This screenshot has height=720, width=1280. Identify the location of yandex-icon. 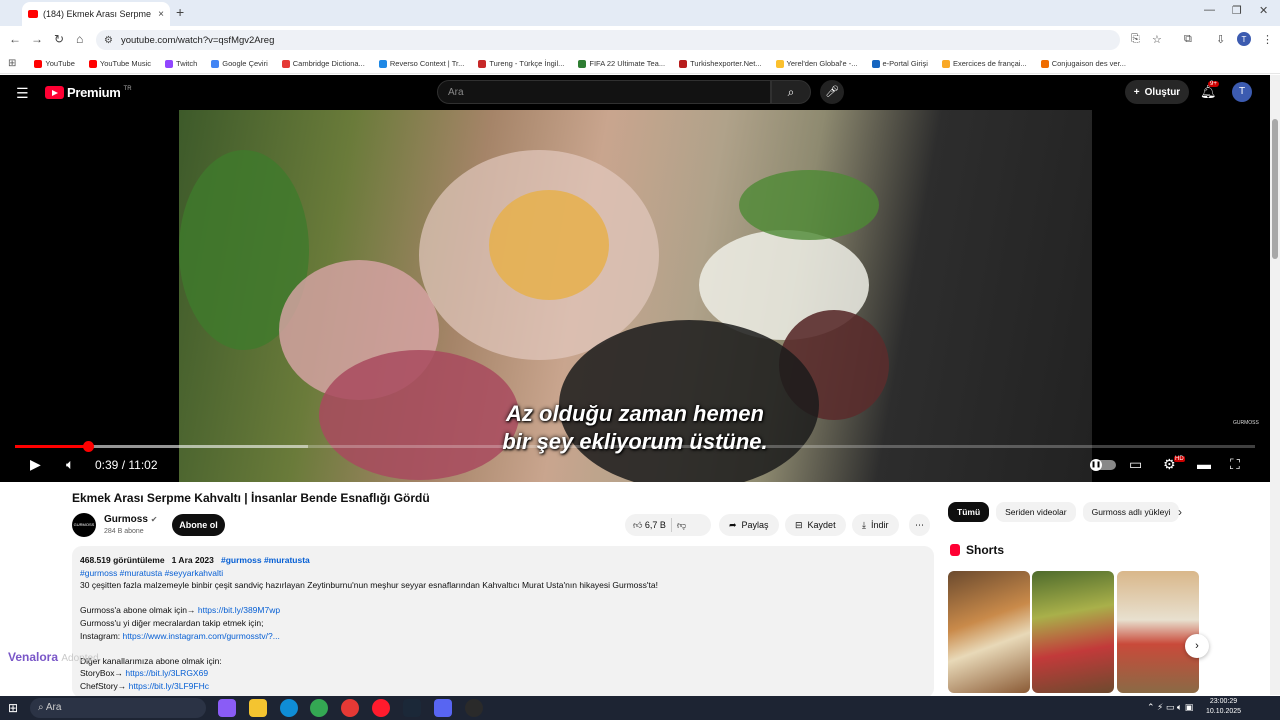
(350, 708).